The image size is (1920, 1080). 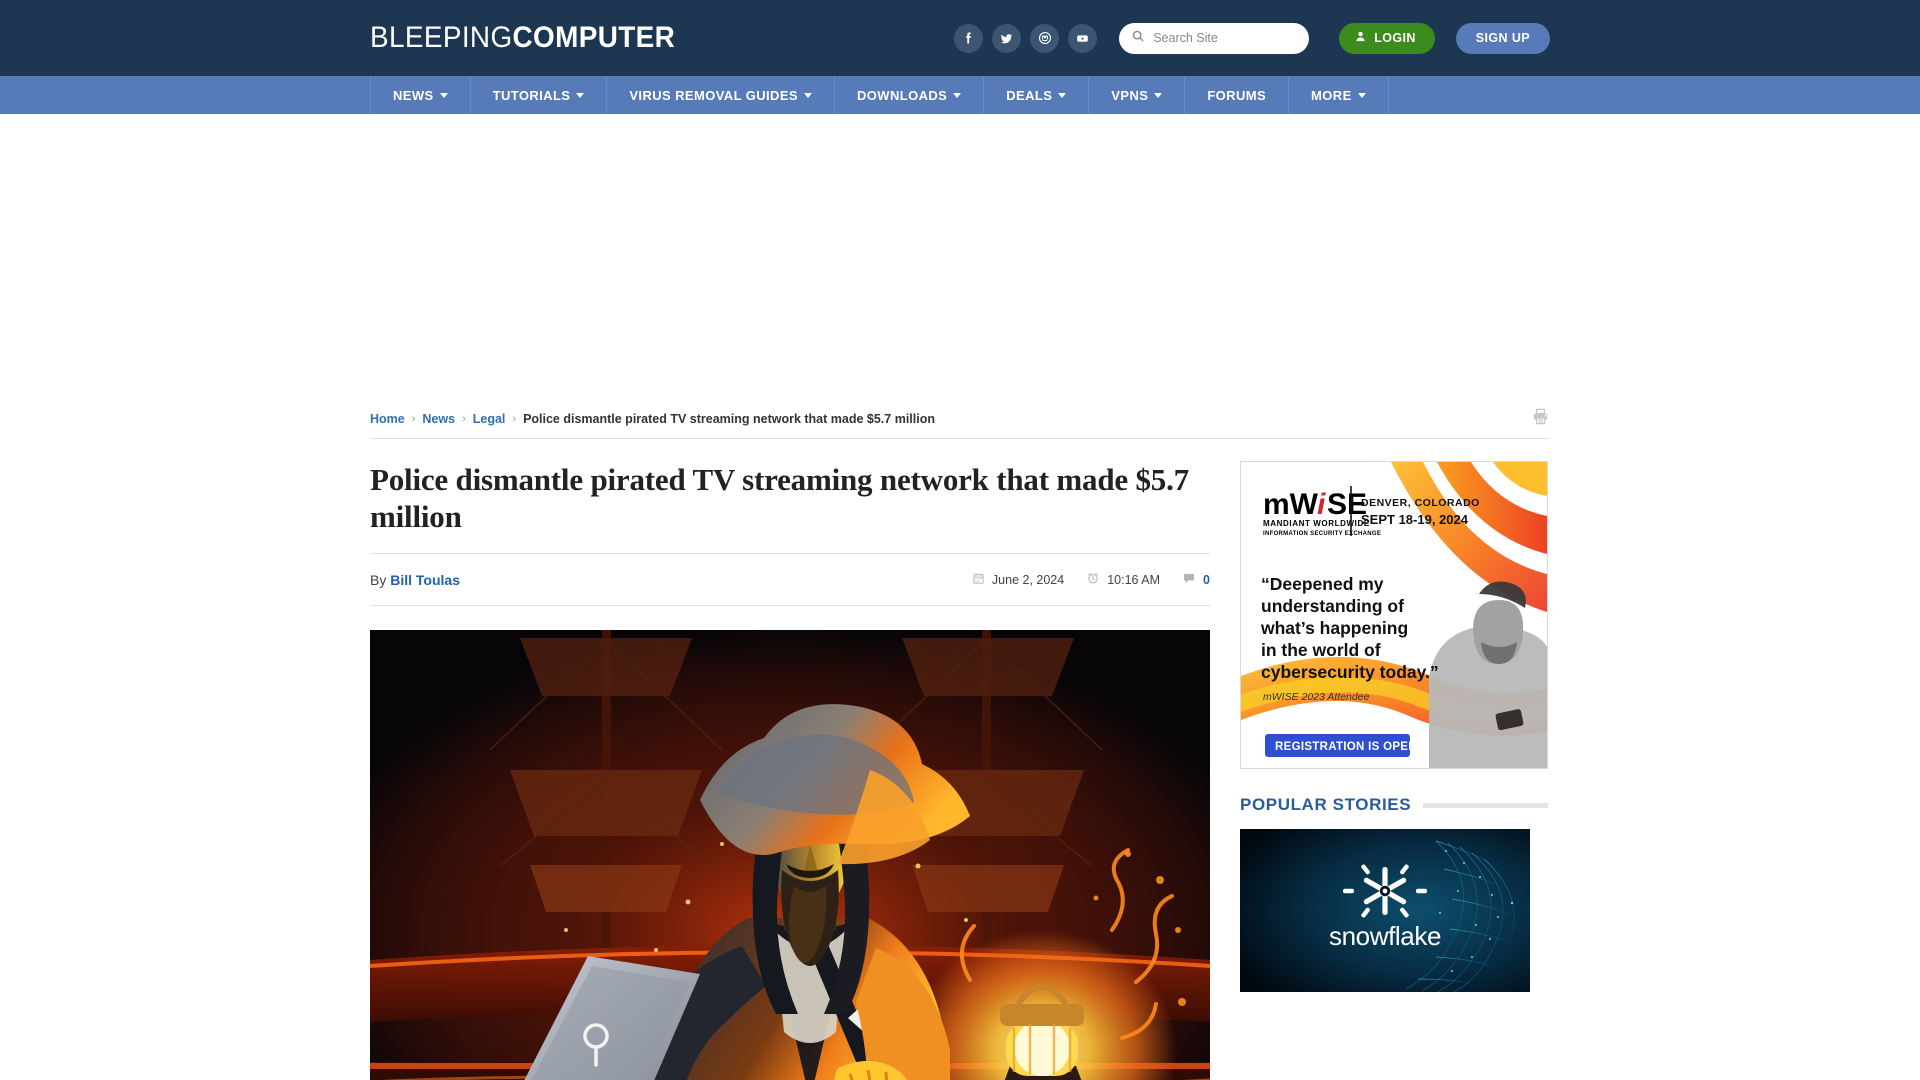 I want to click on signup-label: SIGN UP, so click(x=1502, y=38).